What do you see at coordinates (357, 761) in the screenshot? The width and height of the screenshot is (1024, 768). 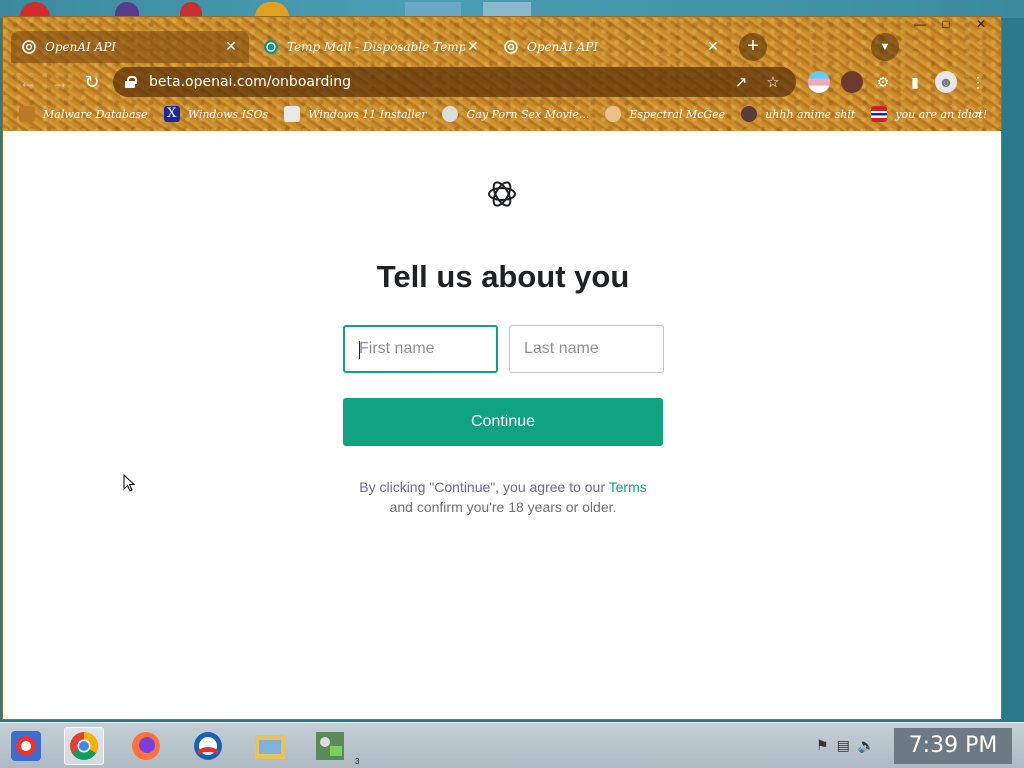 I see `taskbar-badge: 3` at bounding box center [357, 761].